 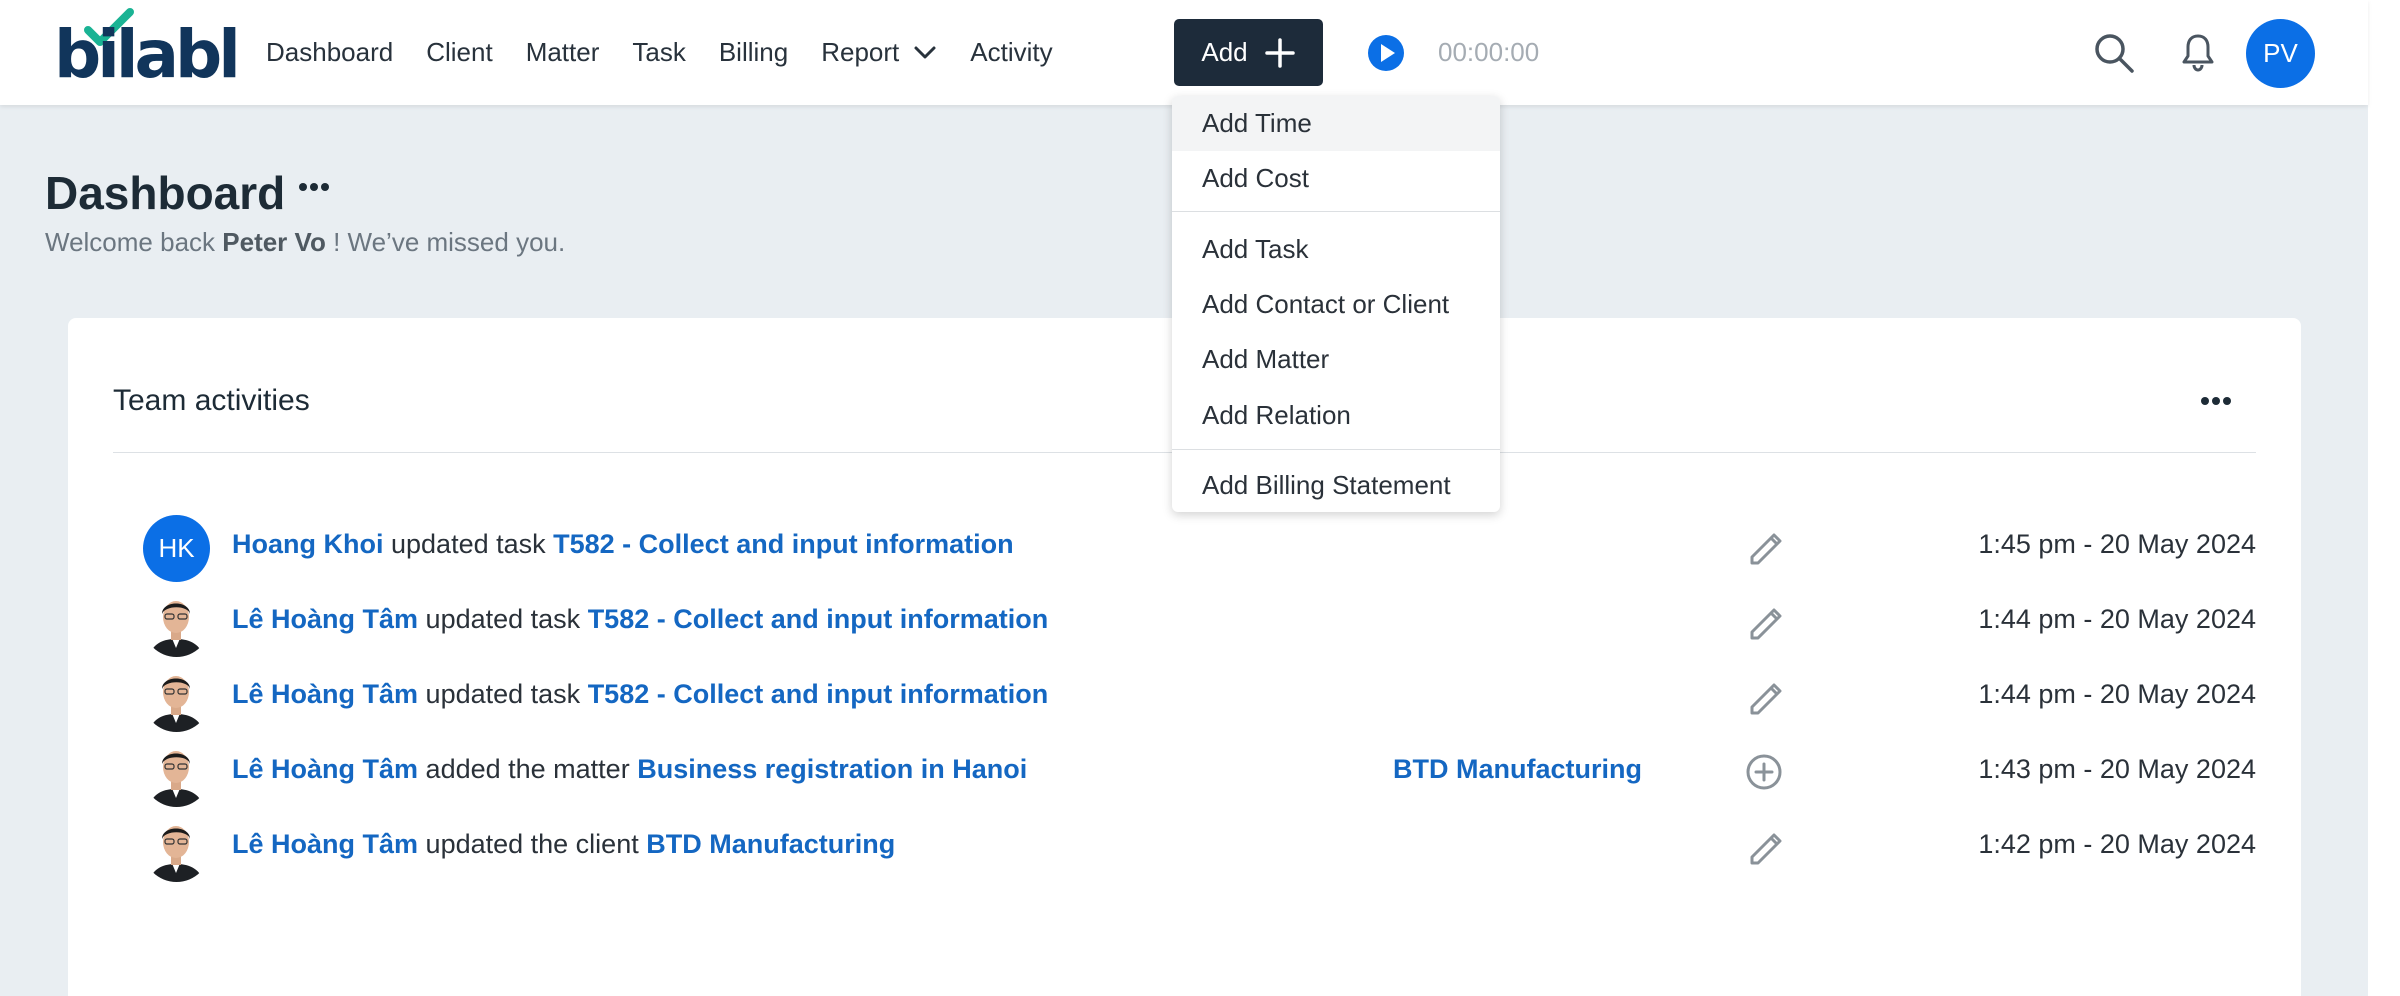 What do you see at coordinates (1517, 769) in the screenshot?
I see `client-link: BTD Manufacturing` at bounding box center [1517, 769].